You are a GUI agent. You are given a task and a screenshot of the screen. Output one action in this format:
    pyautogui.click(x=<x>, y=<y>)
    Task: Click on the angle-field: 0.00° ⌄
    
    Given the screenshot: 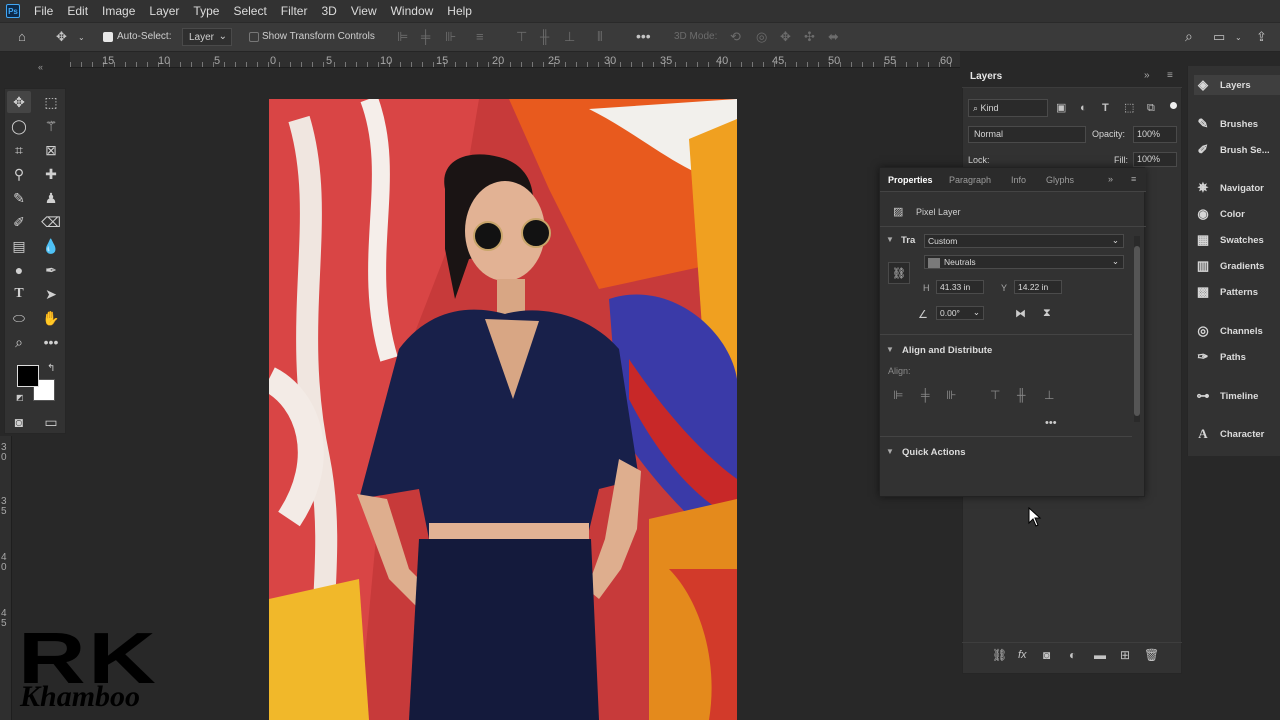 What is the action you would take?
    pyautogui.click(x=960, y=313)
    